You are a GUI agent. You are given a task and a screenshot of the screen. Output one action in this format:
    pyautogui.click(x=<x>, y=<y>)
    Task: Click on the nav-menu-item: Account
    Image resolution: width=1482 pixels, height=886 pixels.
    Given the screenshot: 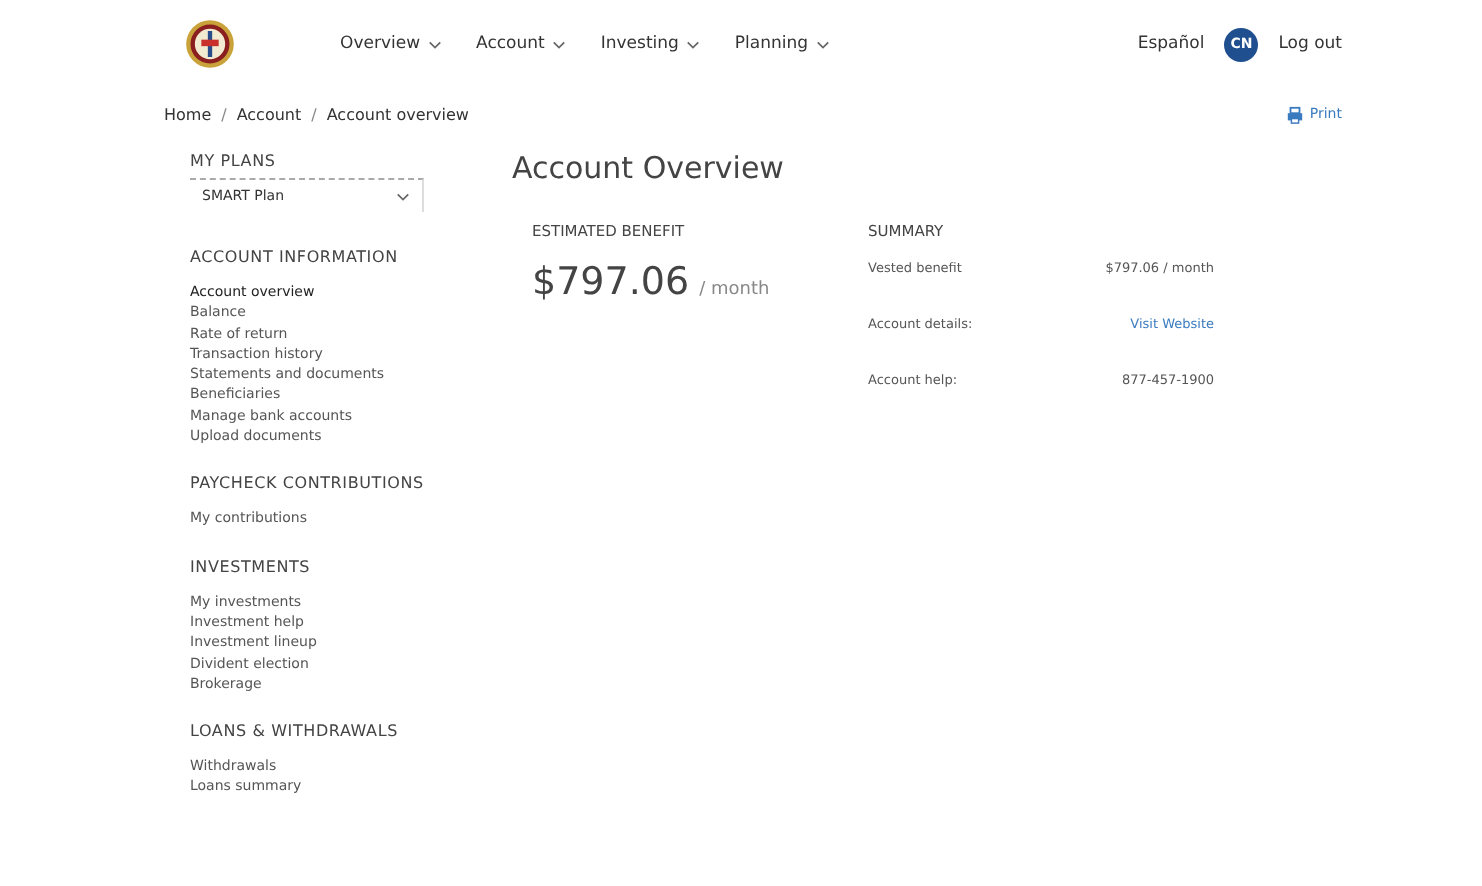 What is the action you would take?
    pyautogui.click(x=521, y=44)
    